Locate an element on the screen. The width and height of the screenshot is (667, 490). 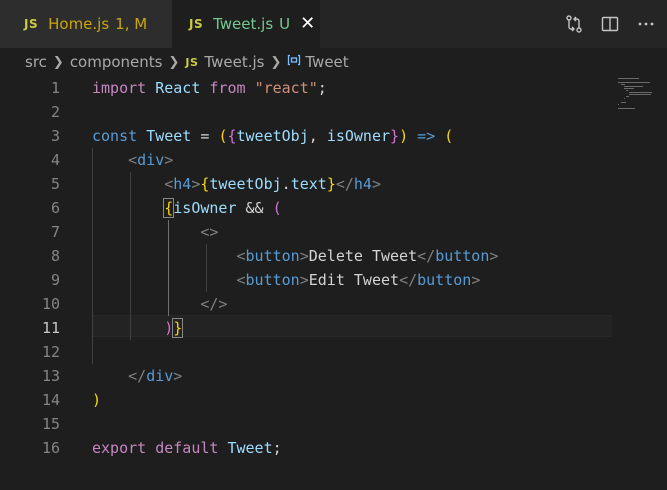
tab-tweet-js: JS Tweet.js U ✕ is located at coordinates (246, 24).